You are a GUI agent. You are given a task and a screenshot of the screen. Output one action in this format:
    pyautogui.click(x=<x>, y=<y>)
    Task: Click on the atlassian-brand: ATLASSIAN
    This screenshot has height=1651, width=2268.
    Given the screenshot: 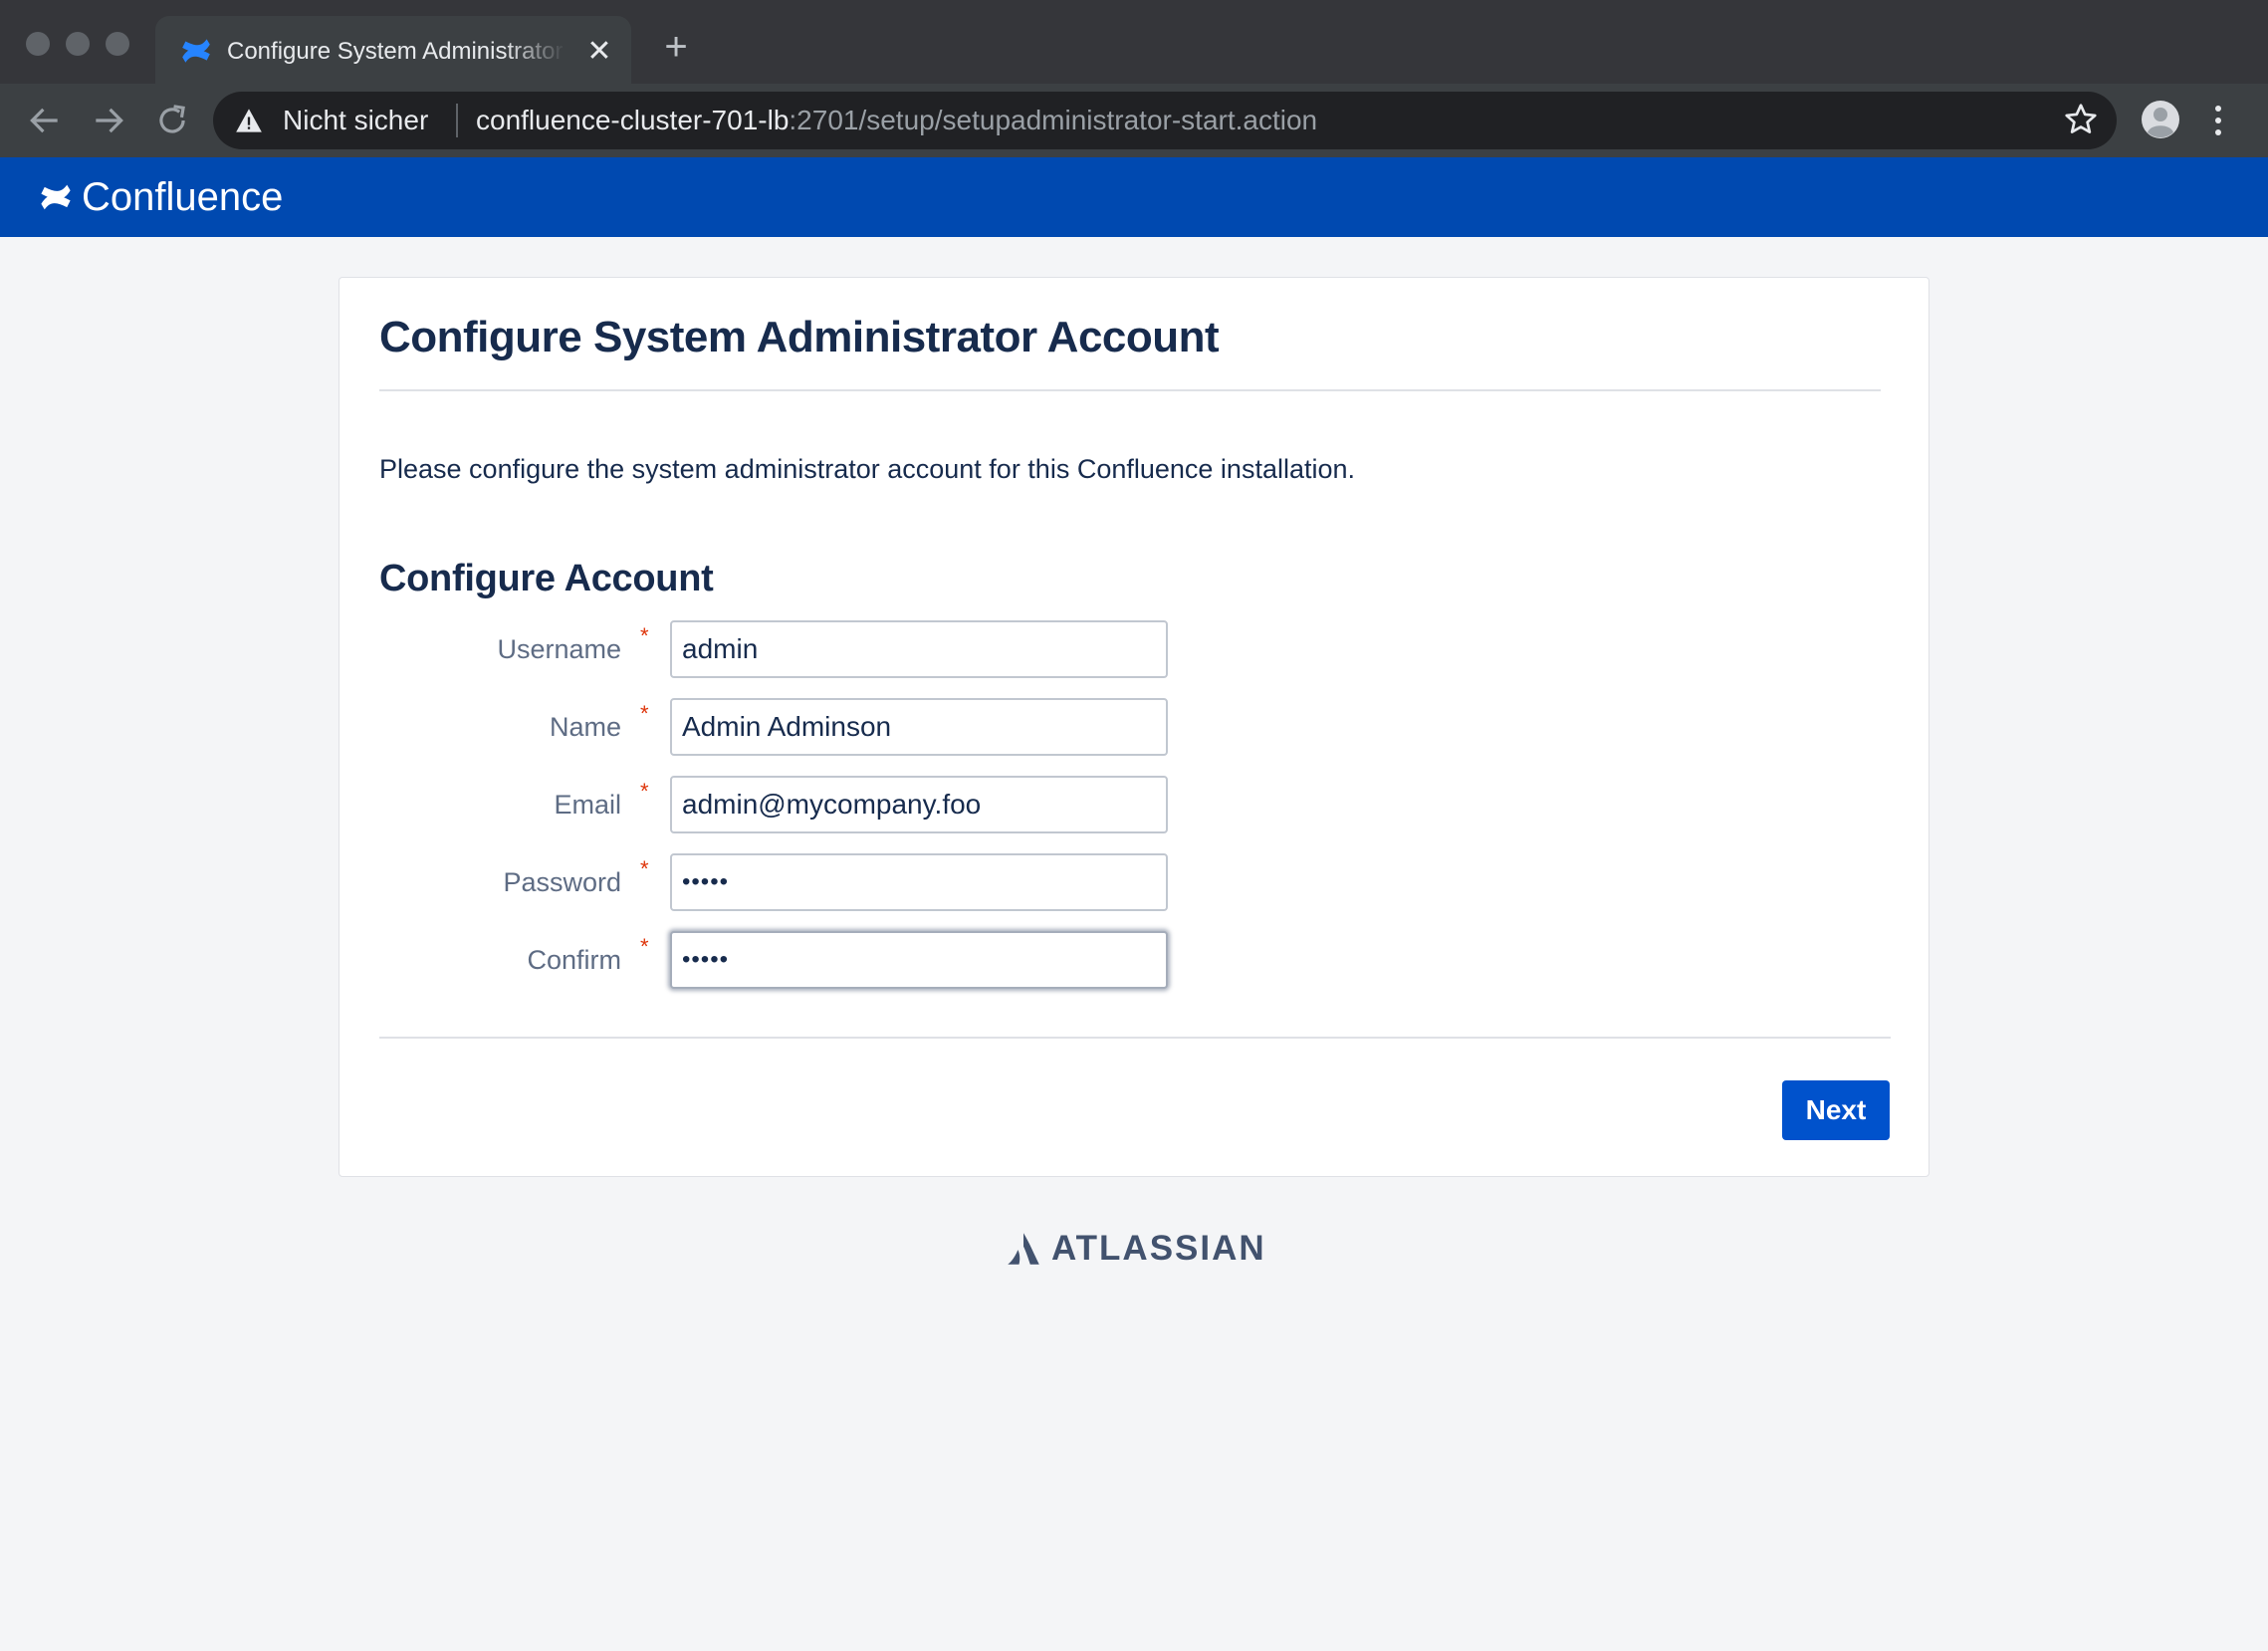 What is the action you would take?
    pyautogui.click(x=1159, y=1248)
    